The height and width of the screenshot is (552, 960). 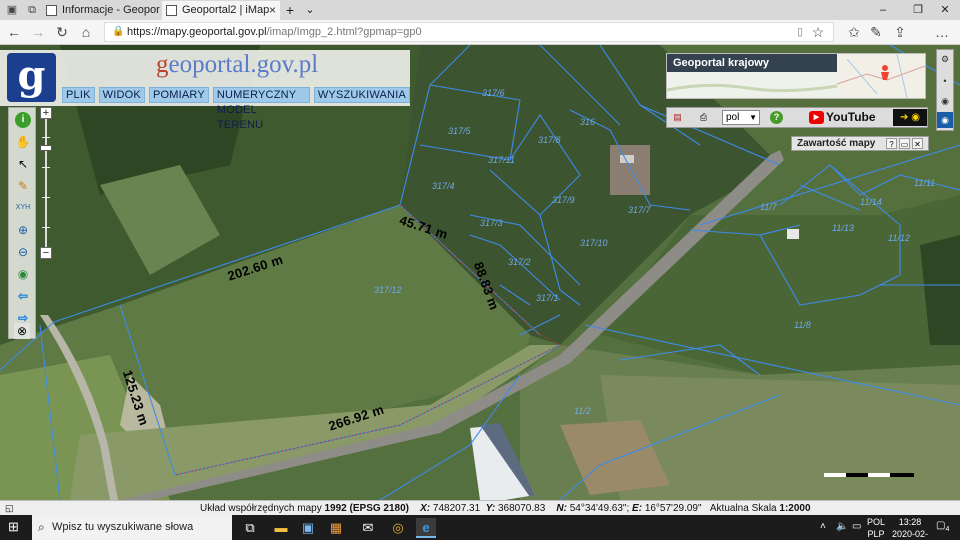 What do you see at coordinates (942, 526) in the screenshot?
I see `notifications-icon: ▢4` at bounding box center [942, 526].